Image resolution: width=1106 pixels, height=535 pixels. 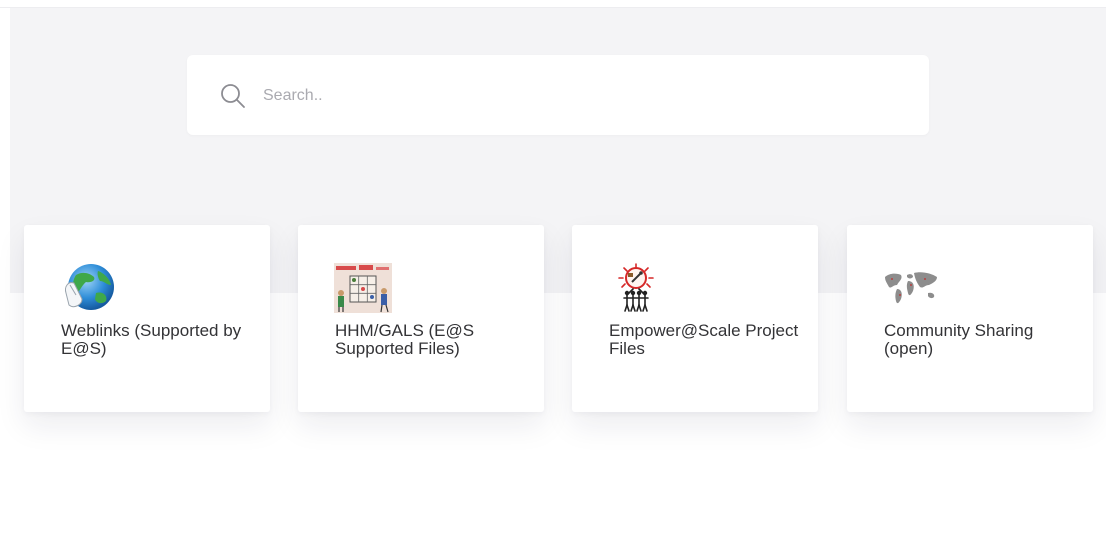 I want to click on search-box, so click(x=558, y=95).